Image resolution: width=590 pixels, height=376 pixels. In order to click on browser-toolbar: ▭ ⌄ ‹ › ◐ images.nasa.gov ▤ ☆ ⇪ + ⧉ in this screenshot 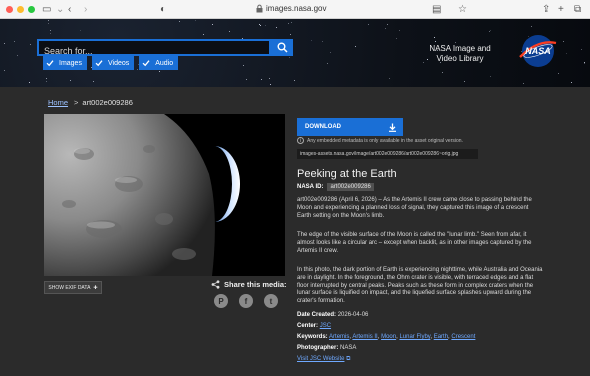, I will do `click(295, 9)`.